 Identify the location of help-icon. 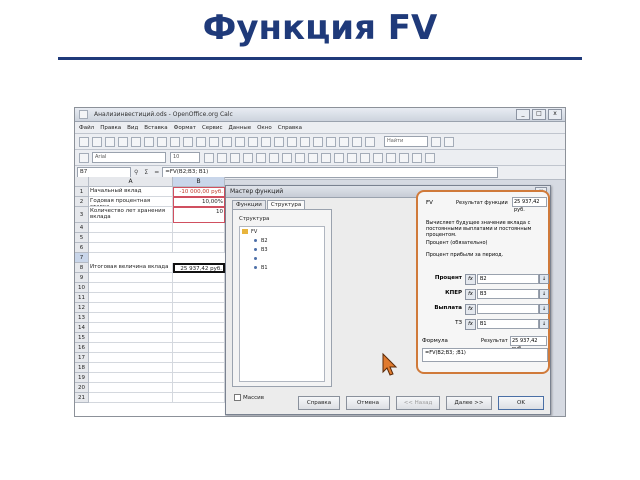
(370, 141).